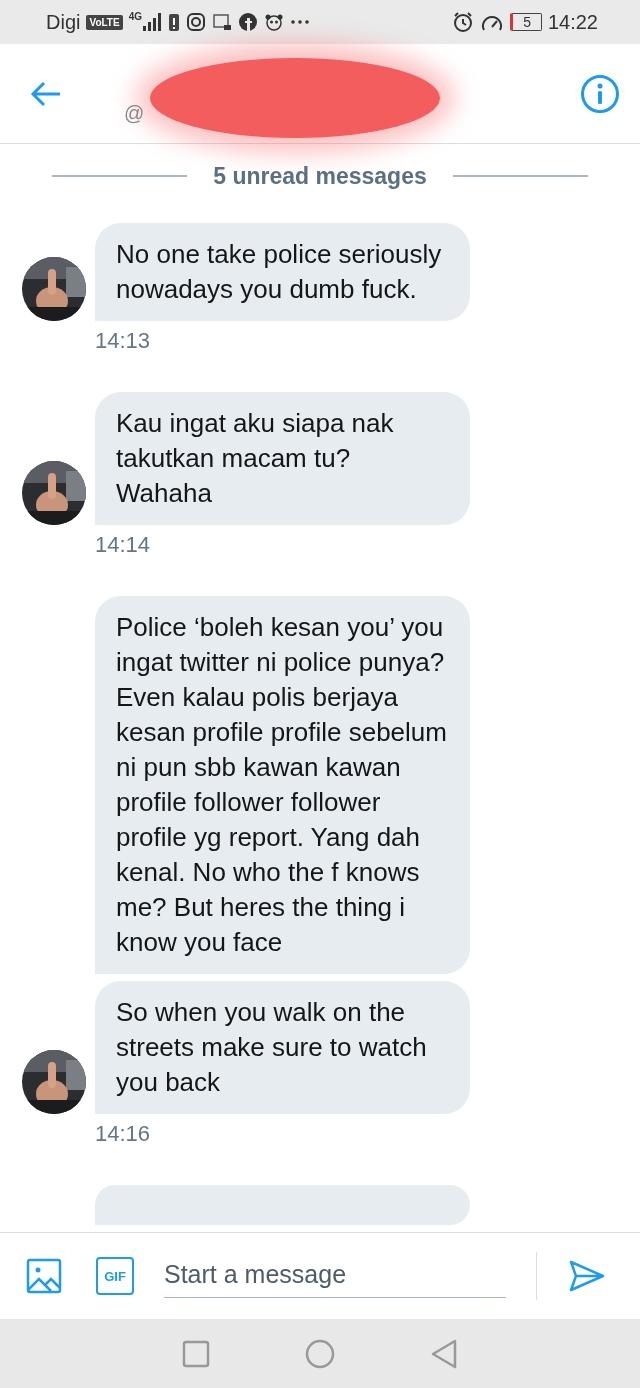  I want to click on message-bubble: No one take police seriously nowadays you dumb fuck., so click(282, 272).